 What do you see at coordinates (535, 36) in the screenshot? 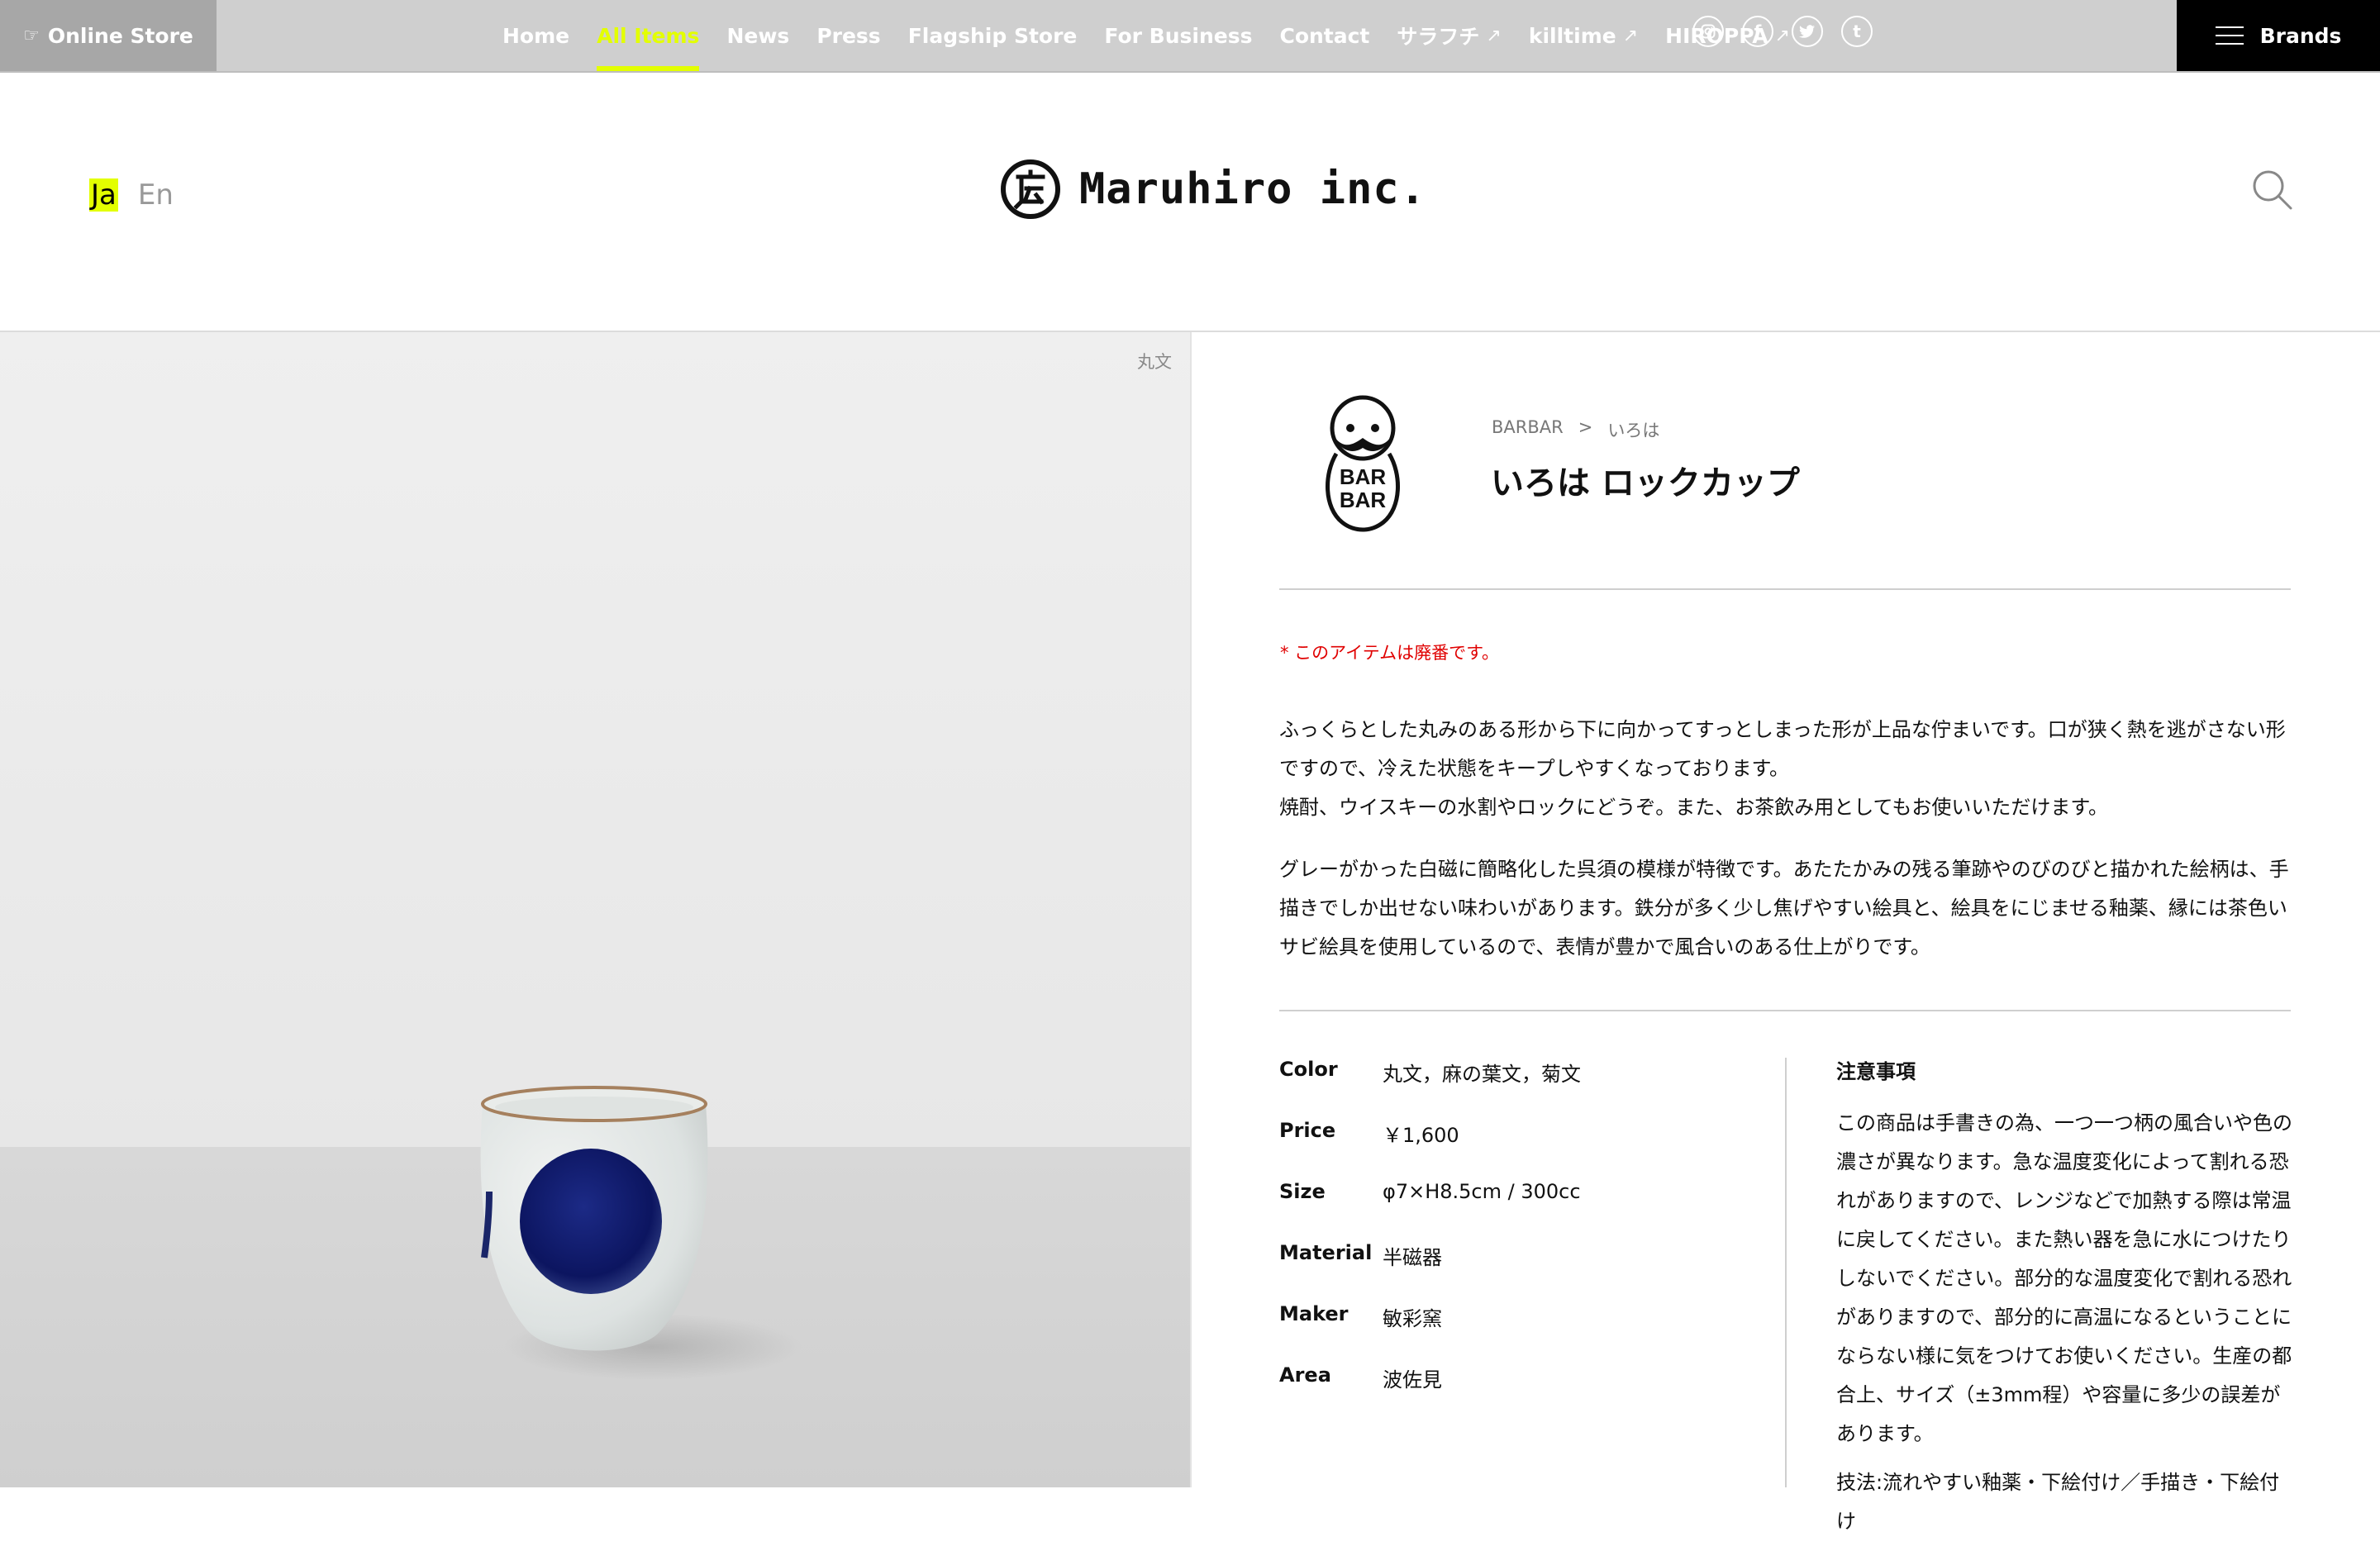
I see `nav-home: Home` at bounding box center [535, 36].